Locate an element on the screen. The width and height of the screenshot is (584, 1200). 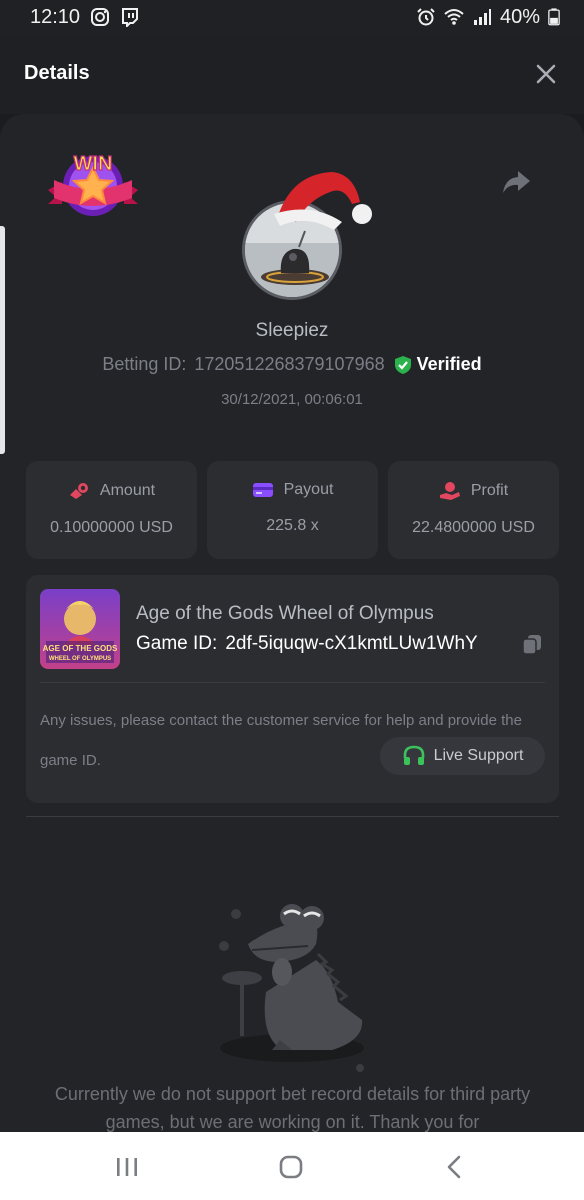
betting-id-row: Betting ID: 1720512268379107968 Verified is located at coordinates (292, 364).